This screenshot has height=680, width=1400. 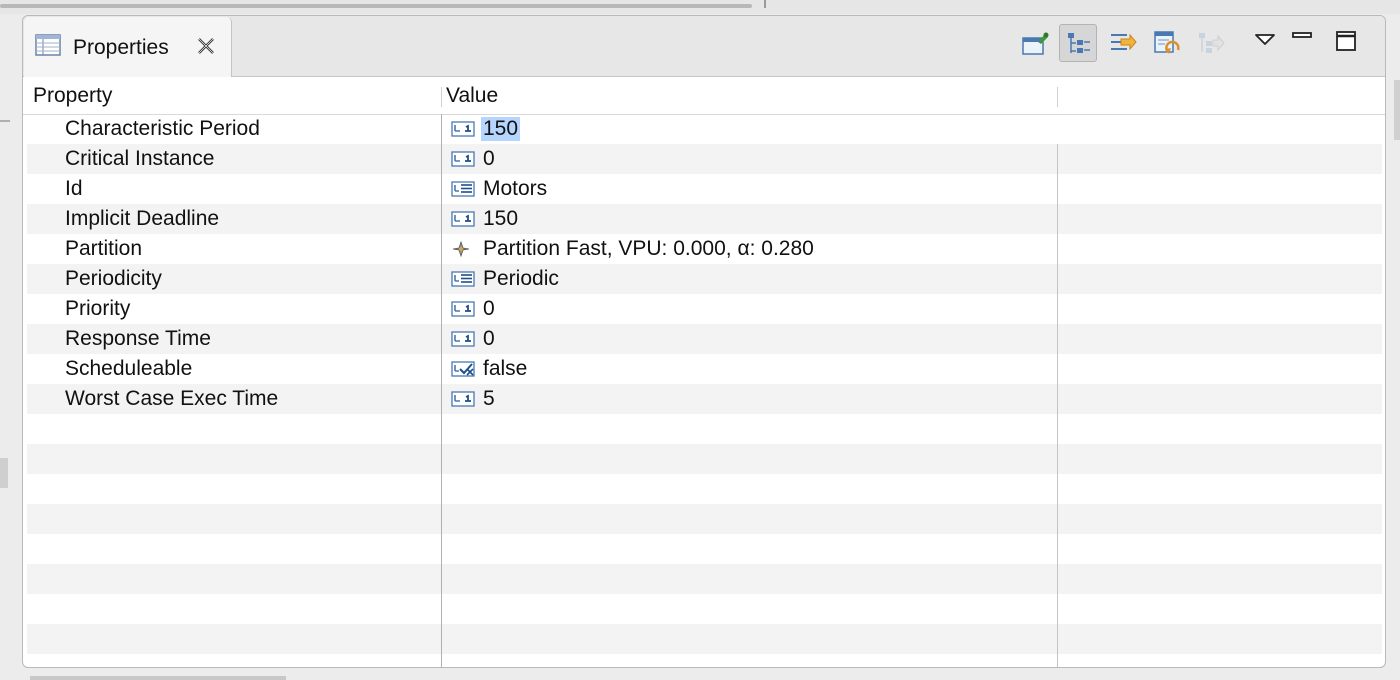 I want to click on view-menu-button, so click(x=1266, y=43).